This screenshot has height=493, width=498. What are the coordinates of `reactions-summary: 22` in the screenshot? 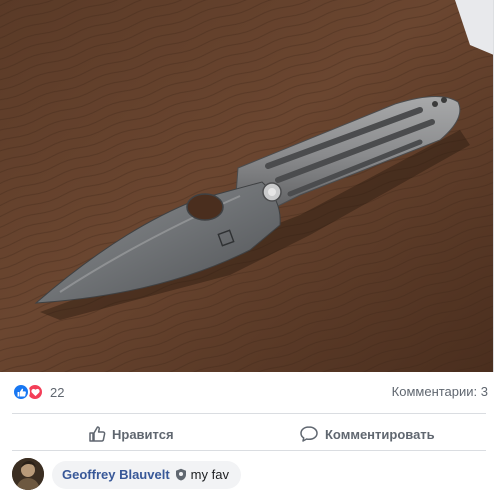 It's located at (38, 392).